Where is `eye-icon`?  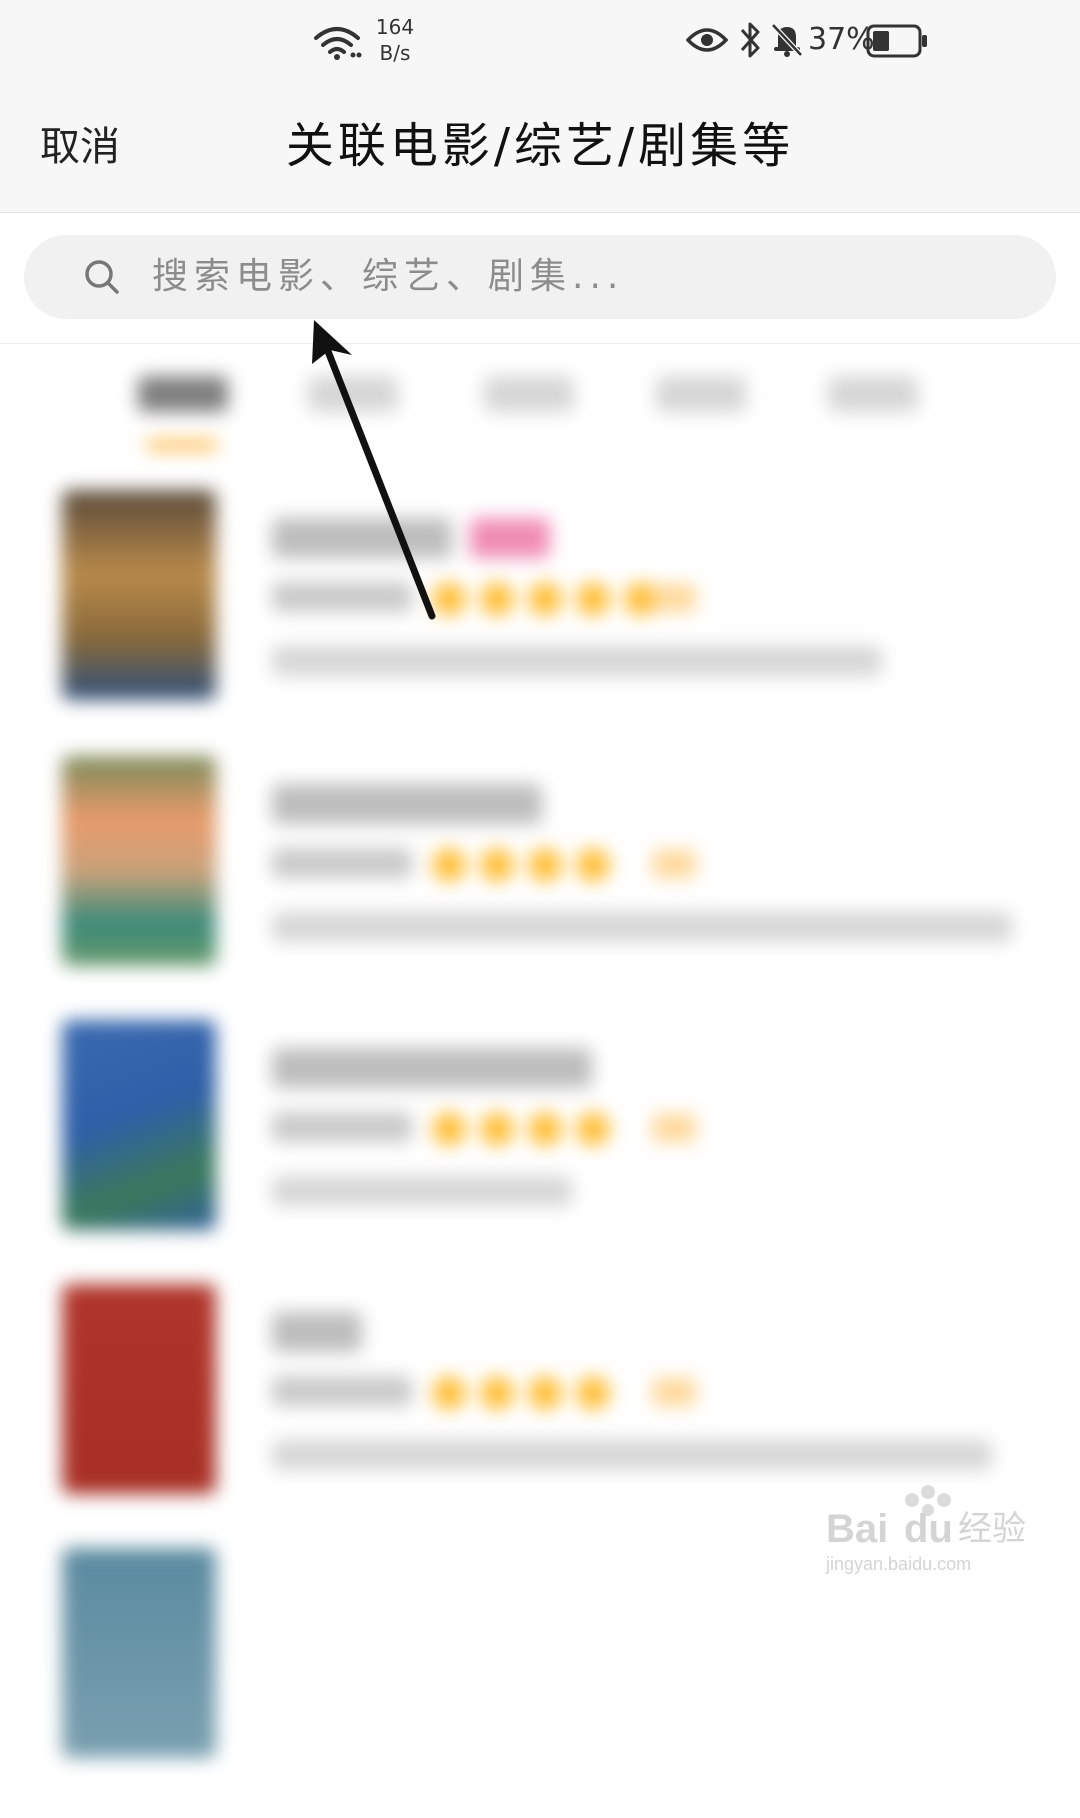
eye-icon is located at coordinates (707, 40).